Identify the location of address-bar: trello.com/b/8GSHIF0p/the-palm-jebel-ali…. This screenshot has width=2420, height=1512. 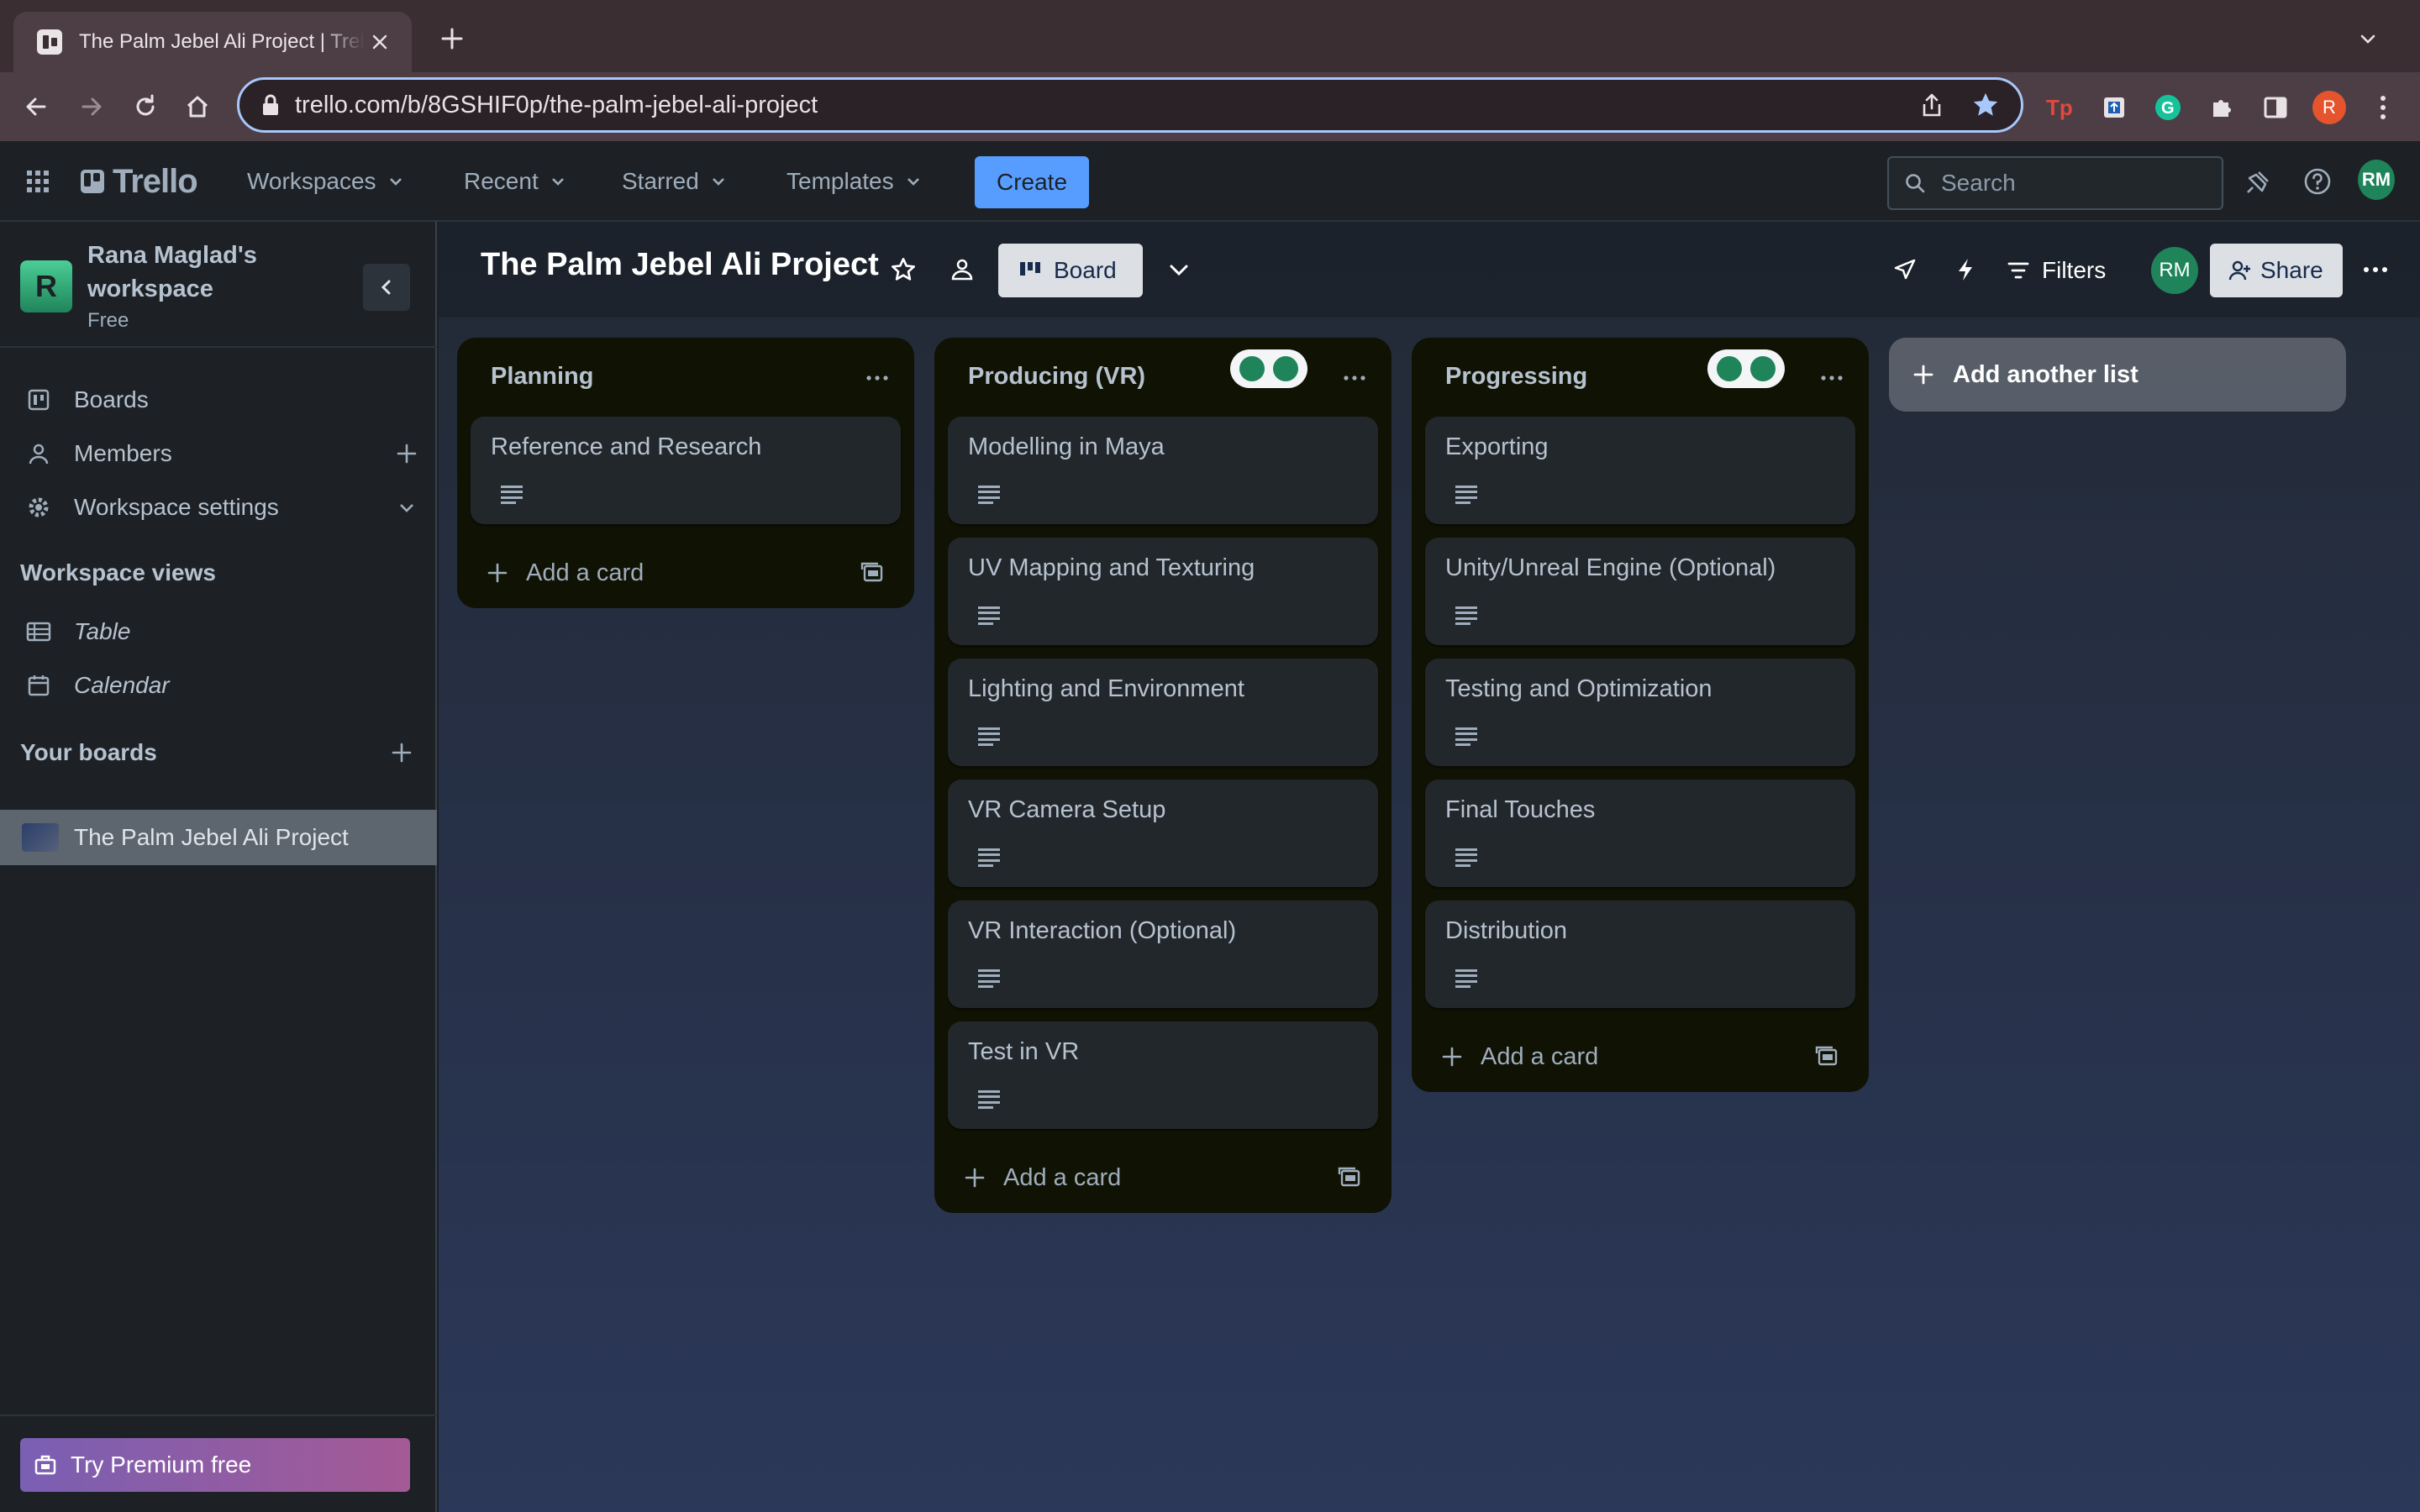
(1130, 105).